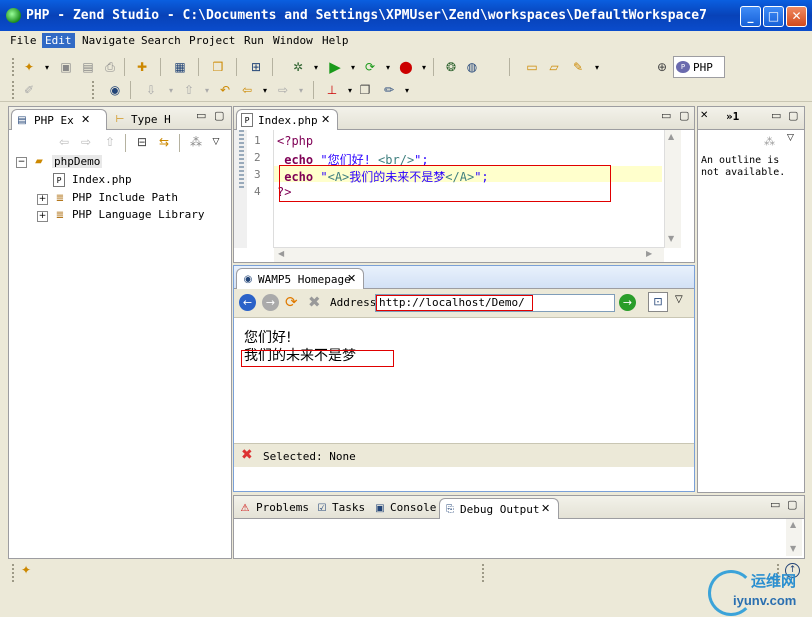  Describe the element at coordinates (207, 90) in the screenshot. I see `prev-annotation-dropdown-icon: ▾` at that location.